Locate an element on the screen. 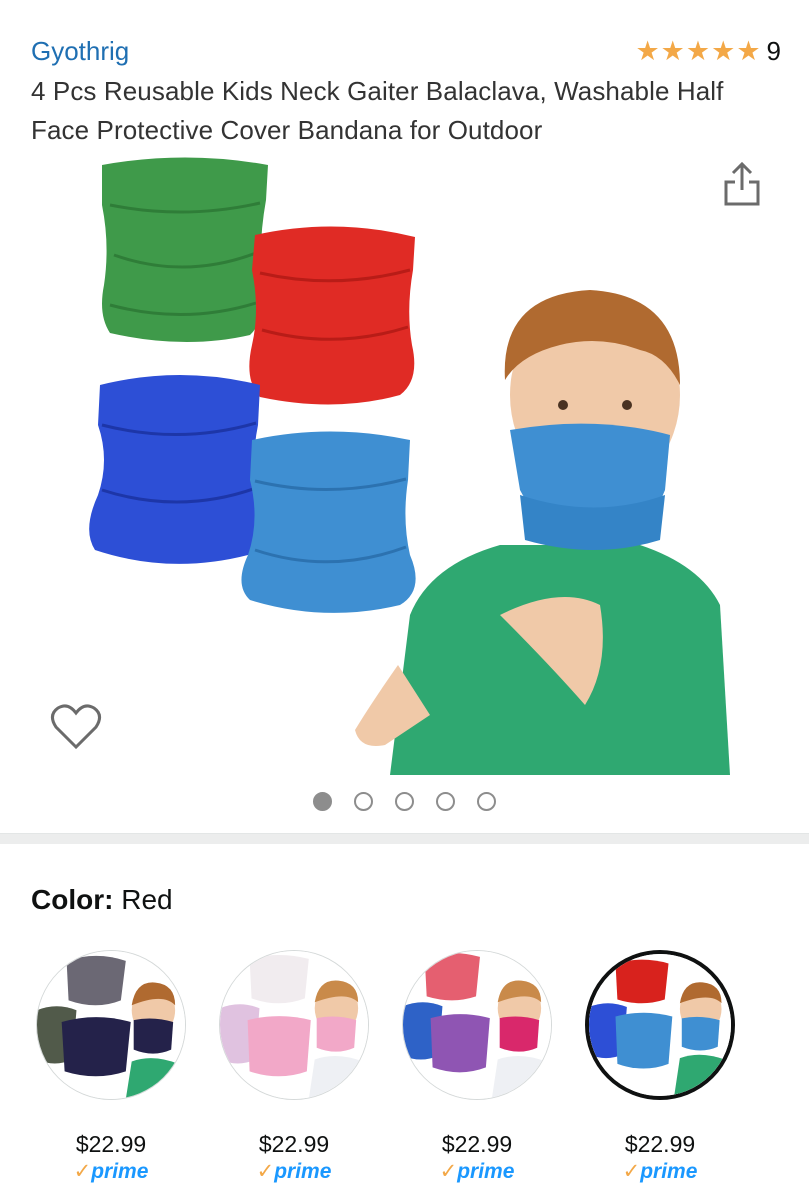 Image resolution: width=809 pixels, height=1200 pixels. color-label-value: Red is located at coordinates (147, 899).